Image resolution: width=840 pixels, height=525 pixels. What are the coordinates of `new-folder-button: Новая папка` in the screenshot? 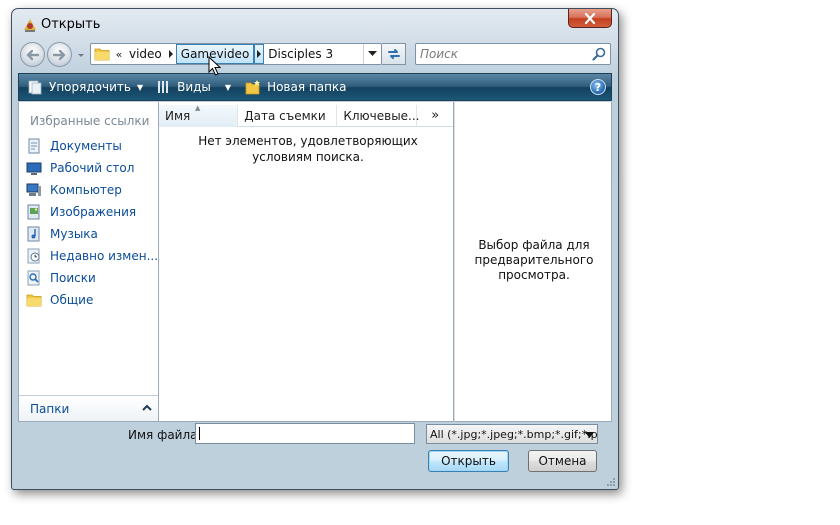 It's located at (294, 87).